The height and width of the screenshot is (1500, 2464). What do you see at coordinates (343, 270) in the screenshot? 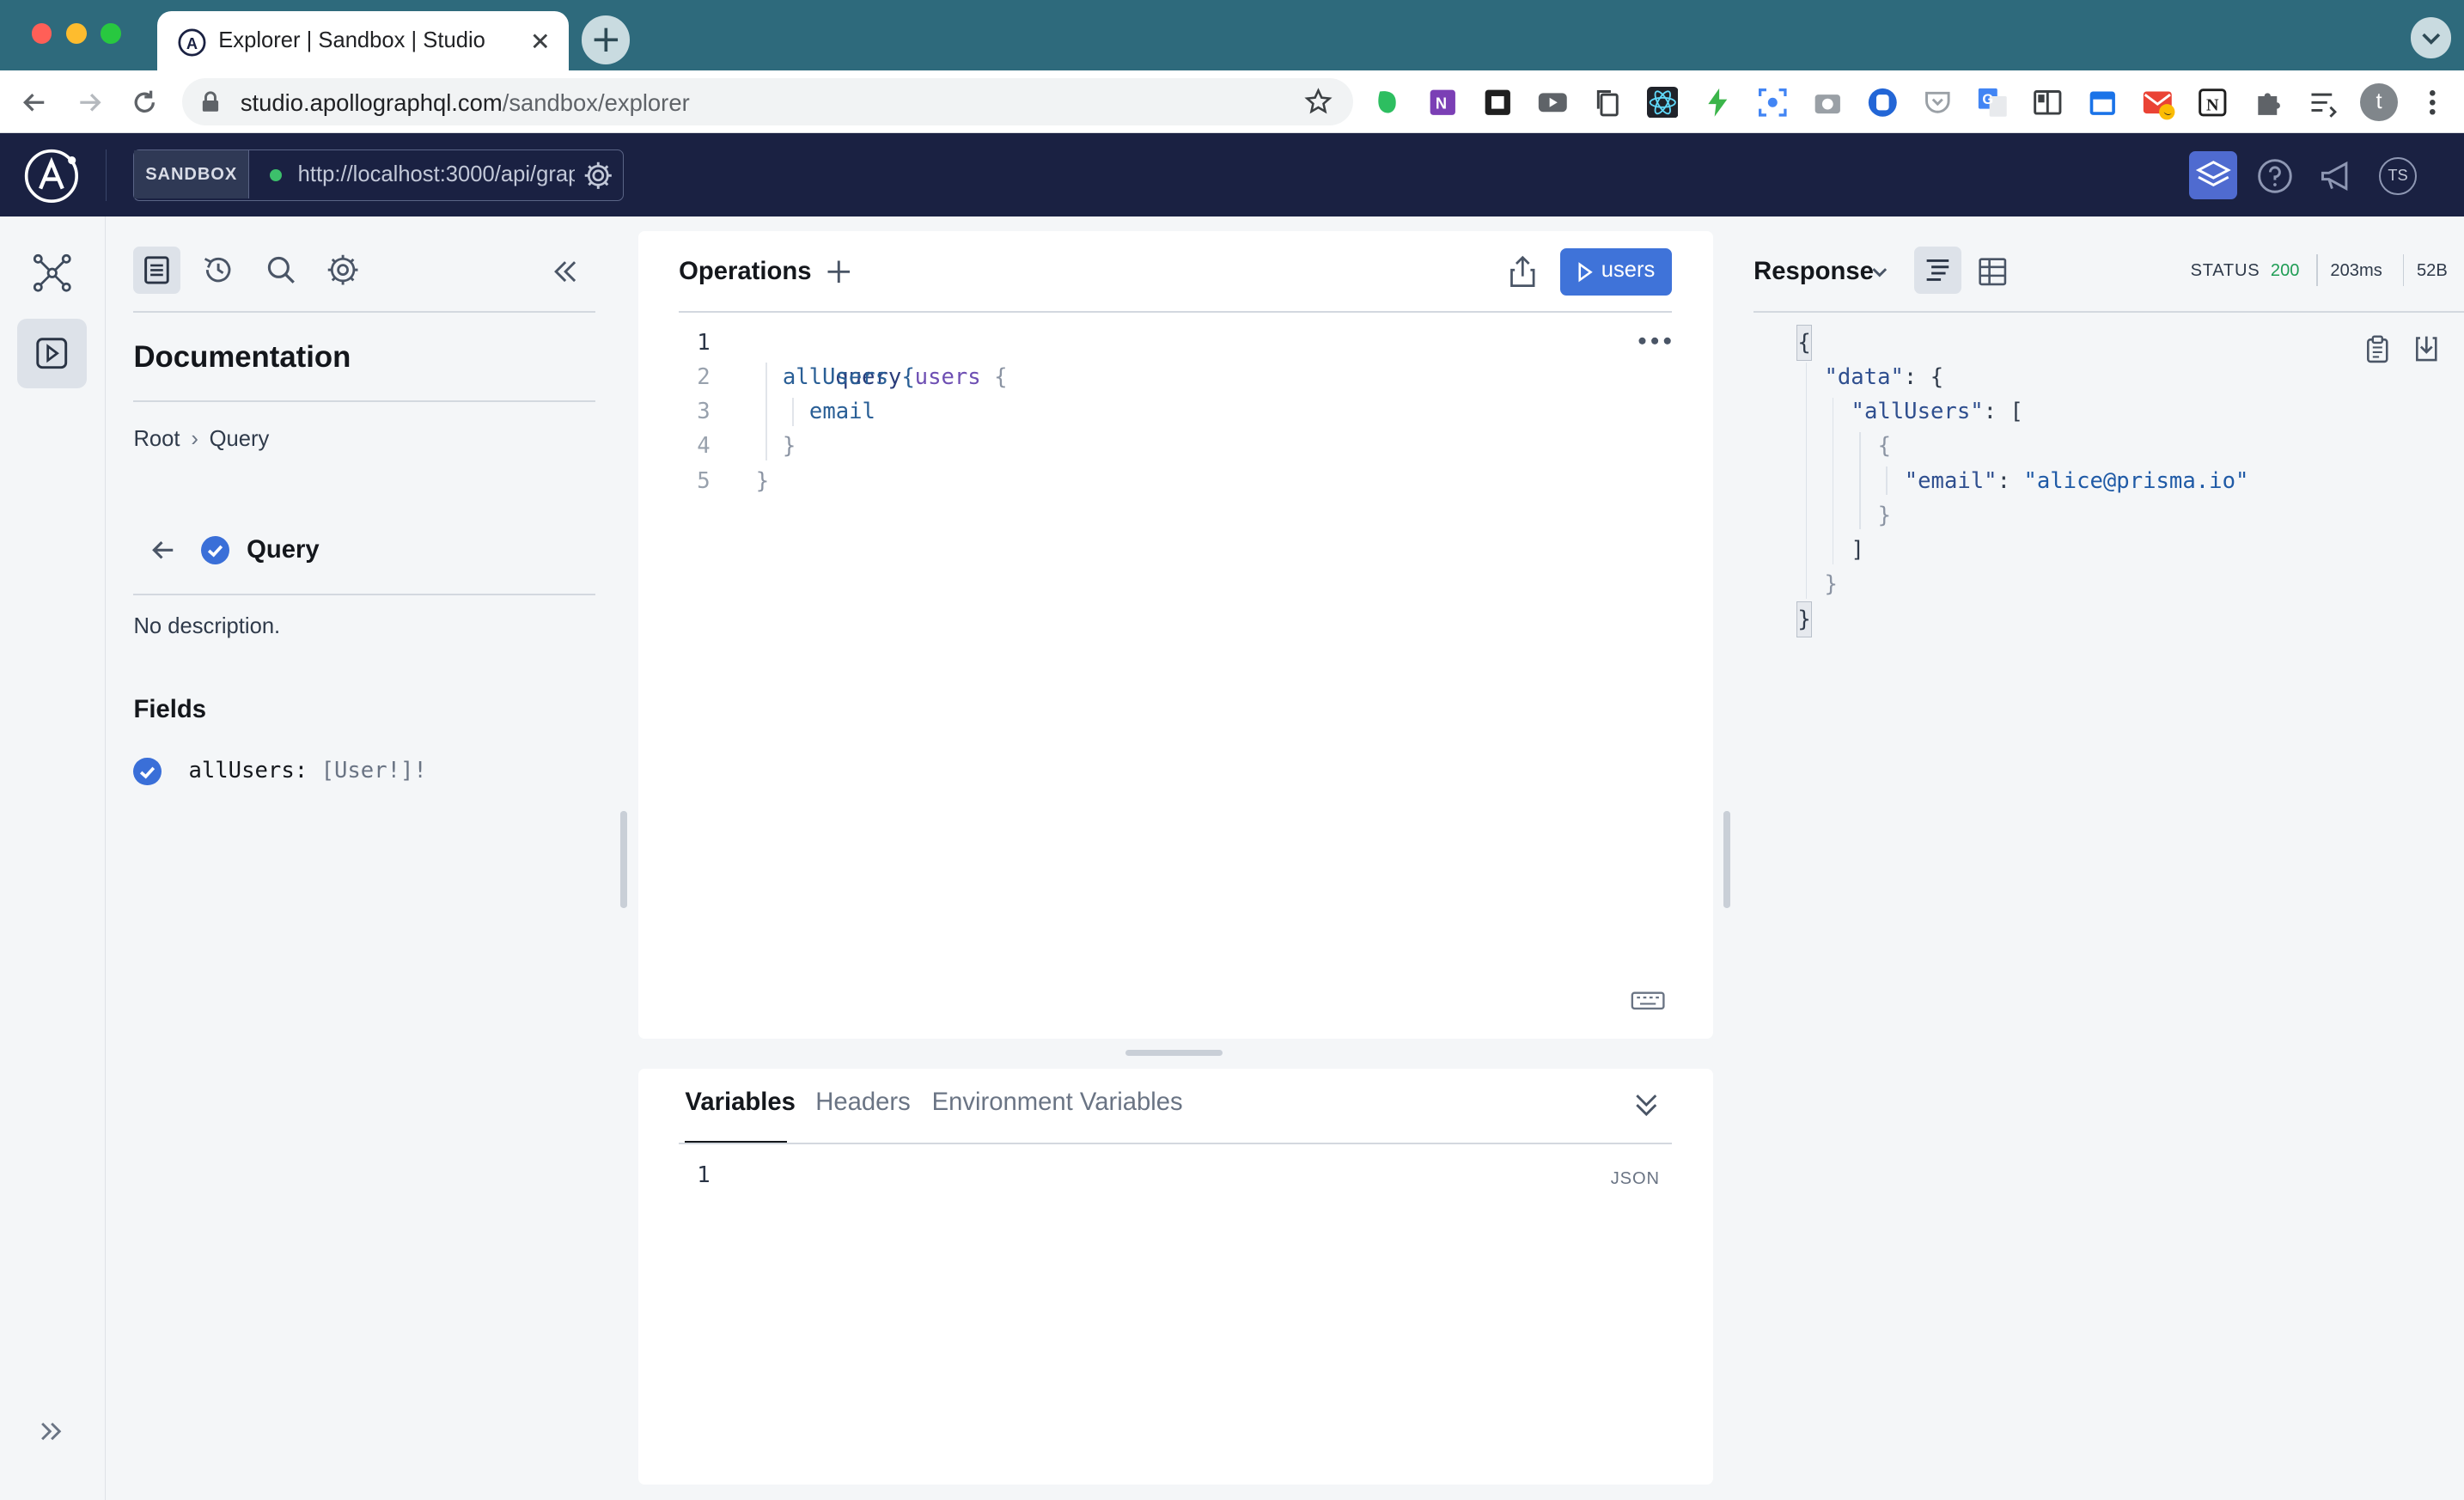
I see `settings-gear-icon` at bounding box center [343, 270].